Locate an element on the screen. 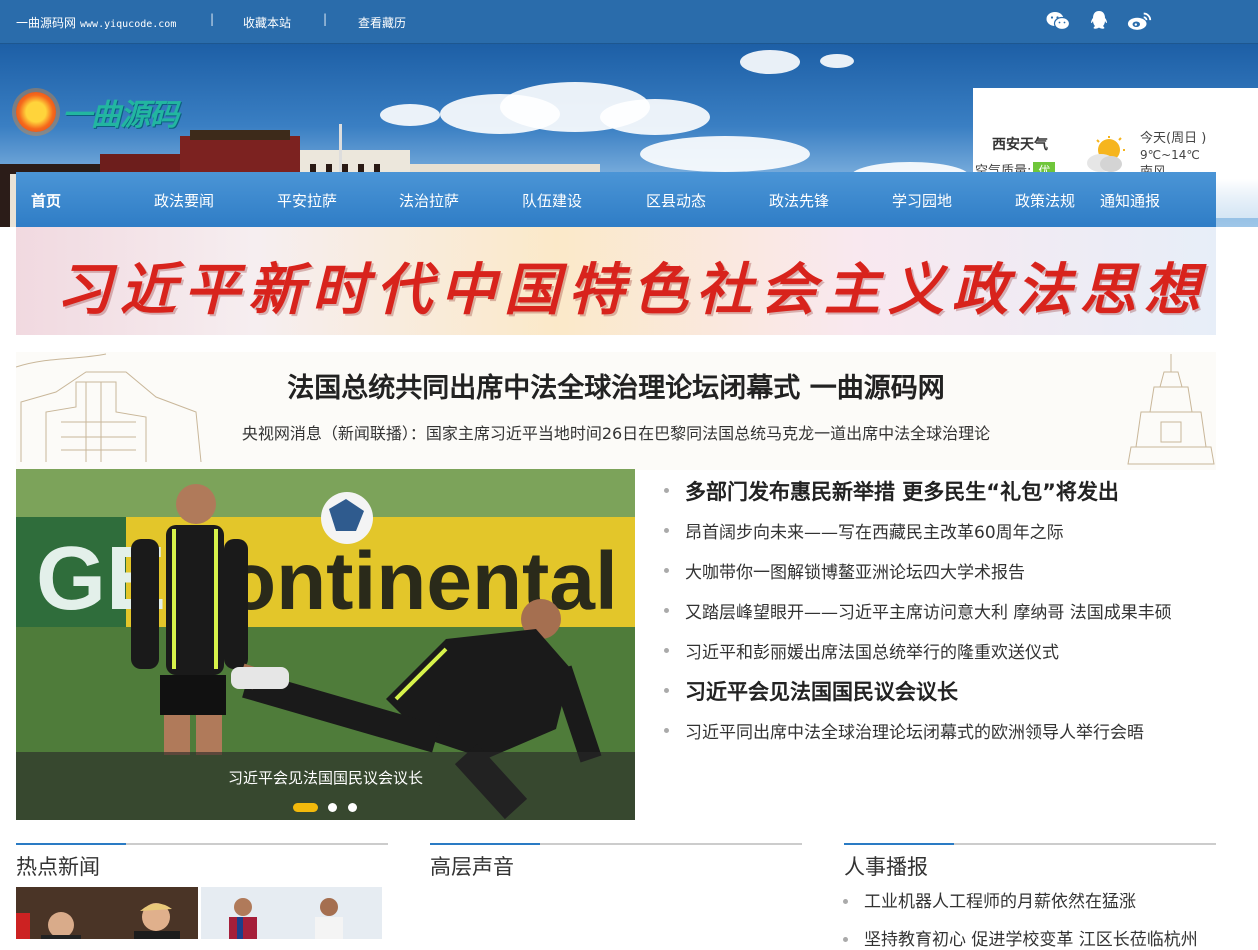 This screenshot has height=950, width=1258. list-item-title: 习近平同出席中法全球治理论坛闭幕式的欧洲领导人举行会晤 is located at coordinates (914, 730).